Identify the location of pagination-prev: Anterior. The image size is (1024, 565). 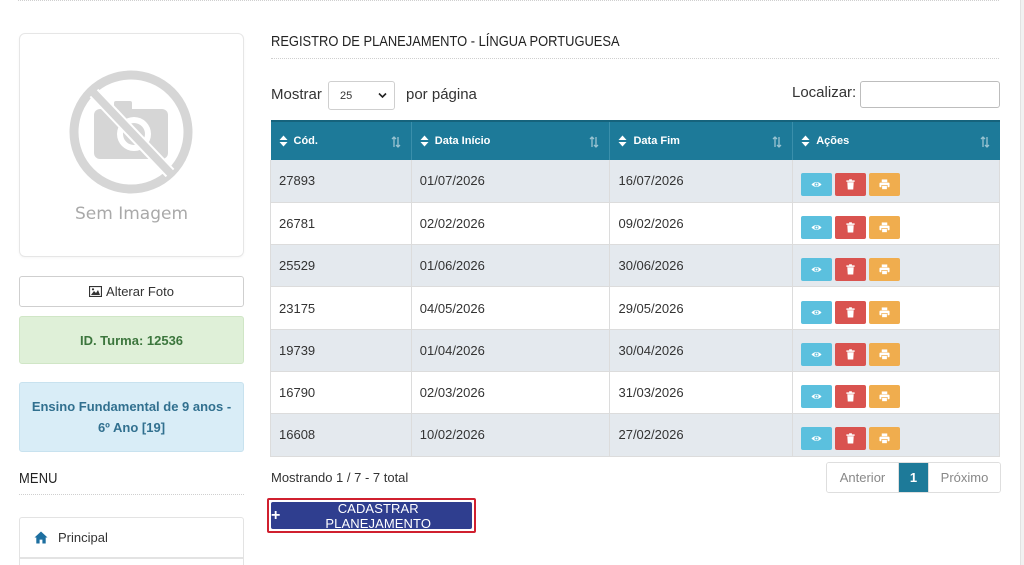
(863, 477).